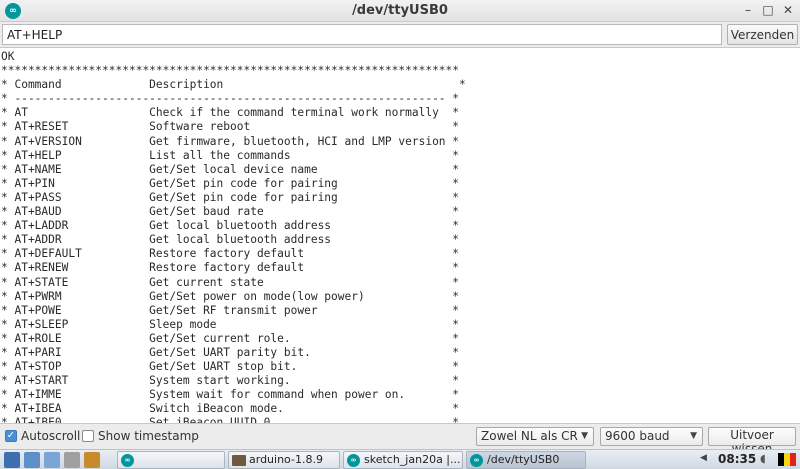 This screenshot has width=800, height=469. I want to click on output-line: * AT+POWE Get/Set RF transmit power *, so click(230, 310).